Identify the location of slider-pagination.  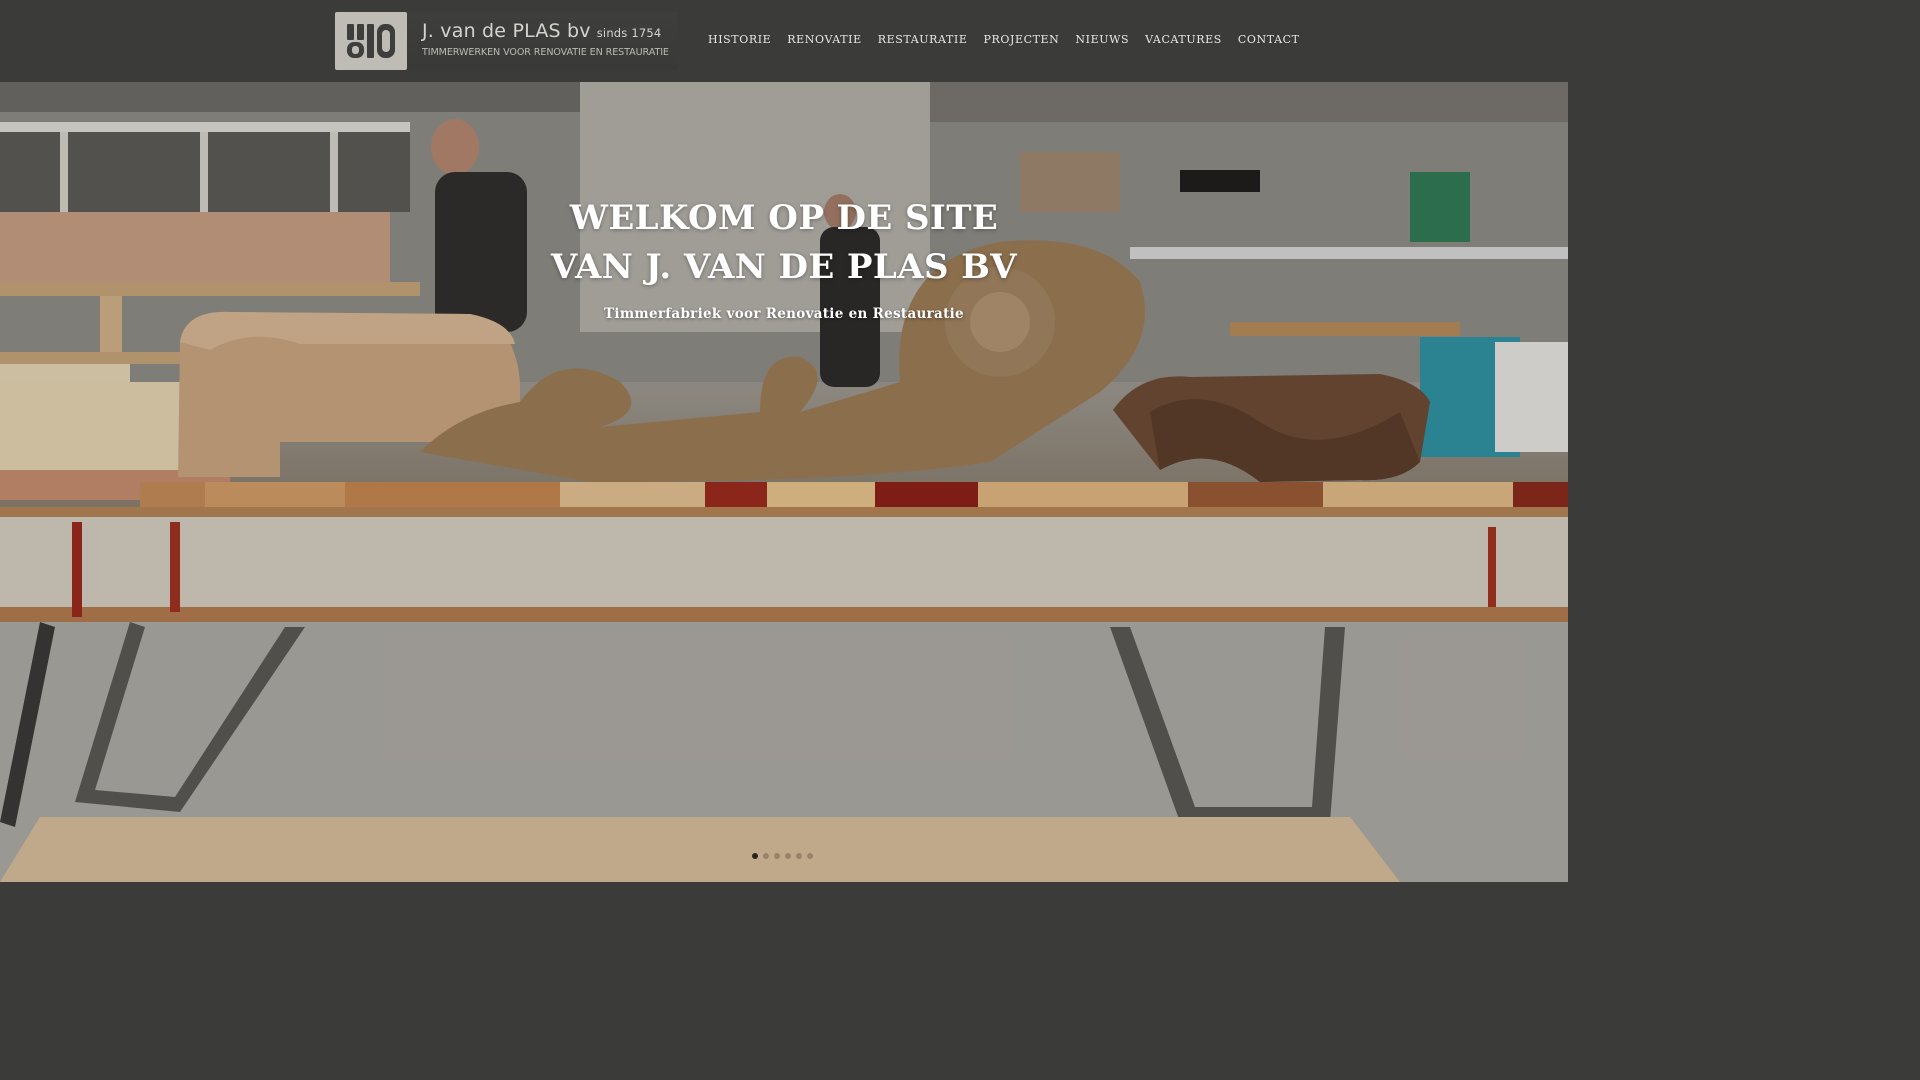
(782, 856).